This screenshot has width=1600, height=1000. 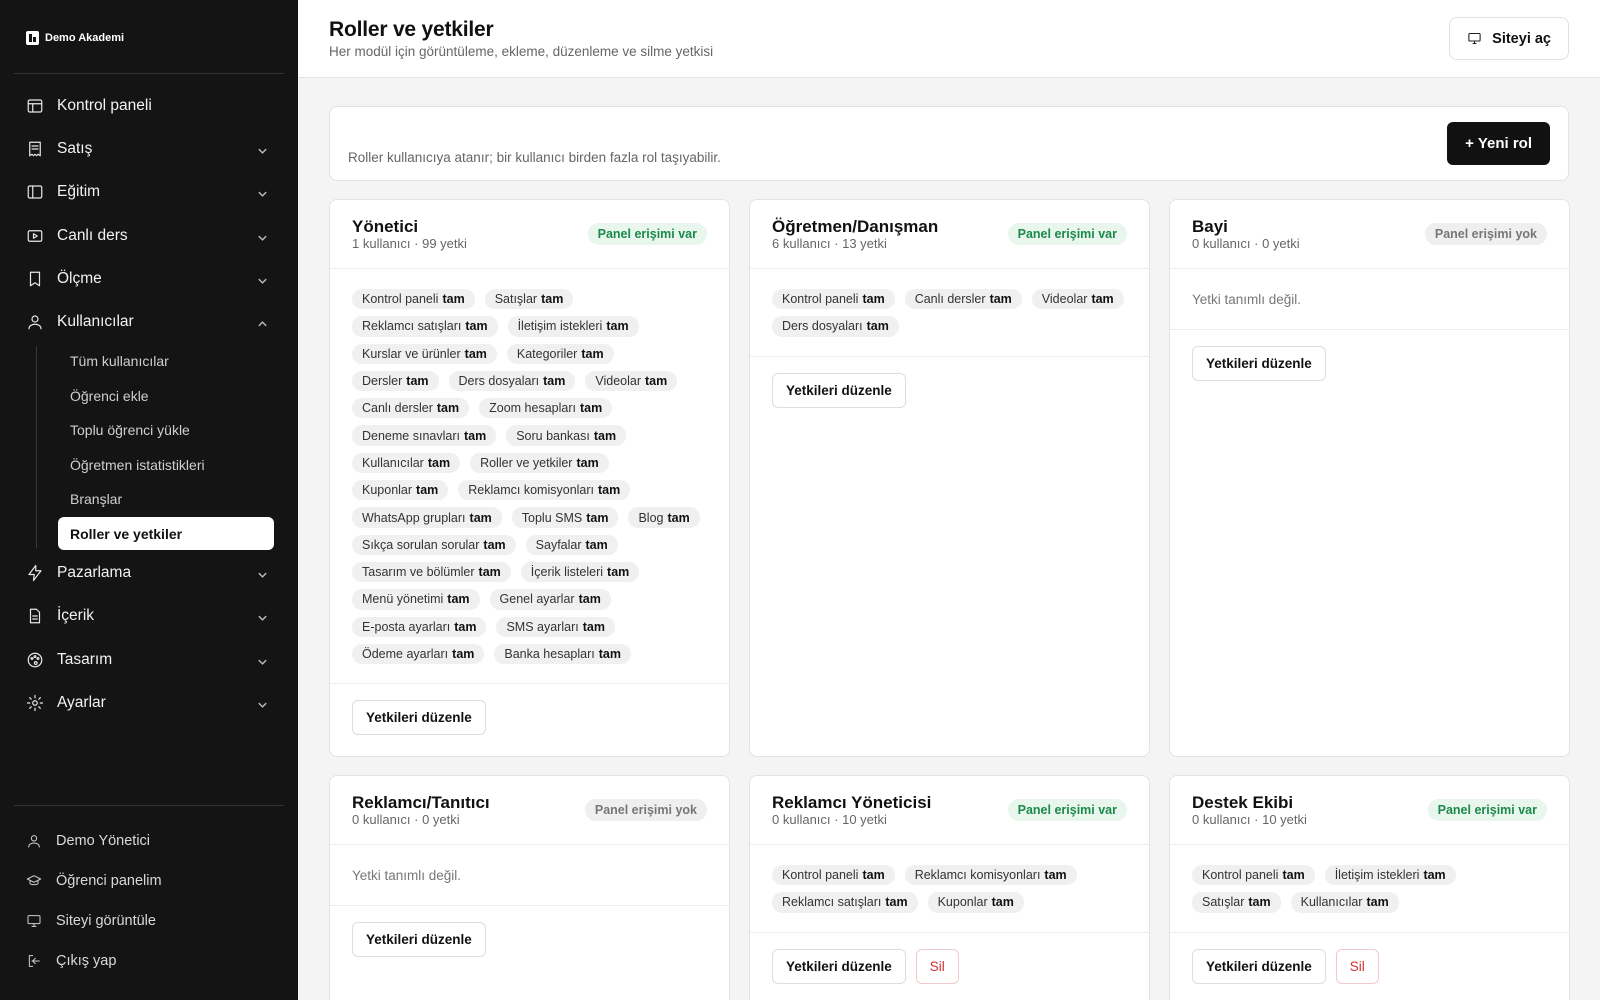 I want to click on sidebar-item-olcme: Ölçme, so click(x=149, y=278).